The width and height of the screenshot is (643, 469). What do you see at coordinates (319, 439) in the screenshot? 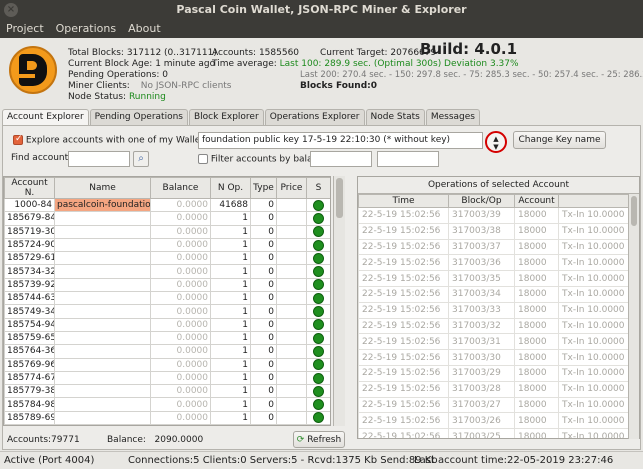
I see `refresh-button: ⟳ Refresh` at bounding box center [319, 439].